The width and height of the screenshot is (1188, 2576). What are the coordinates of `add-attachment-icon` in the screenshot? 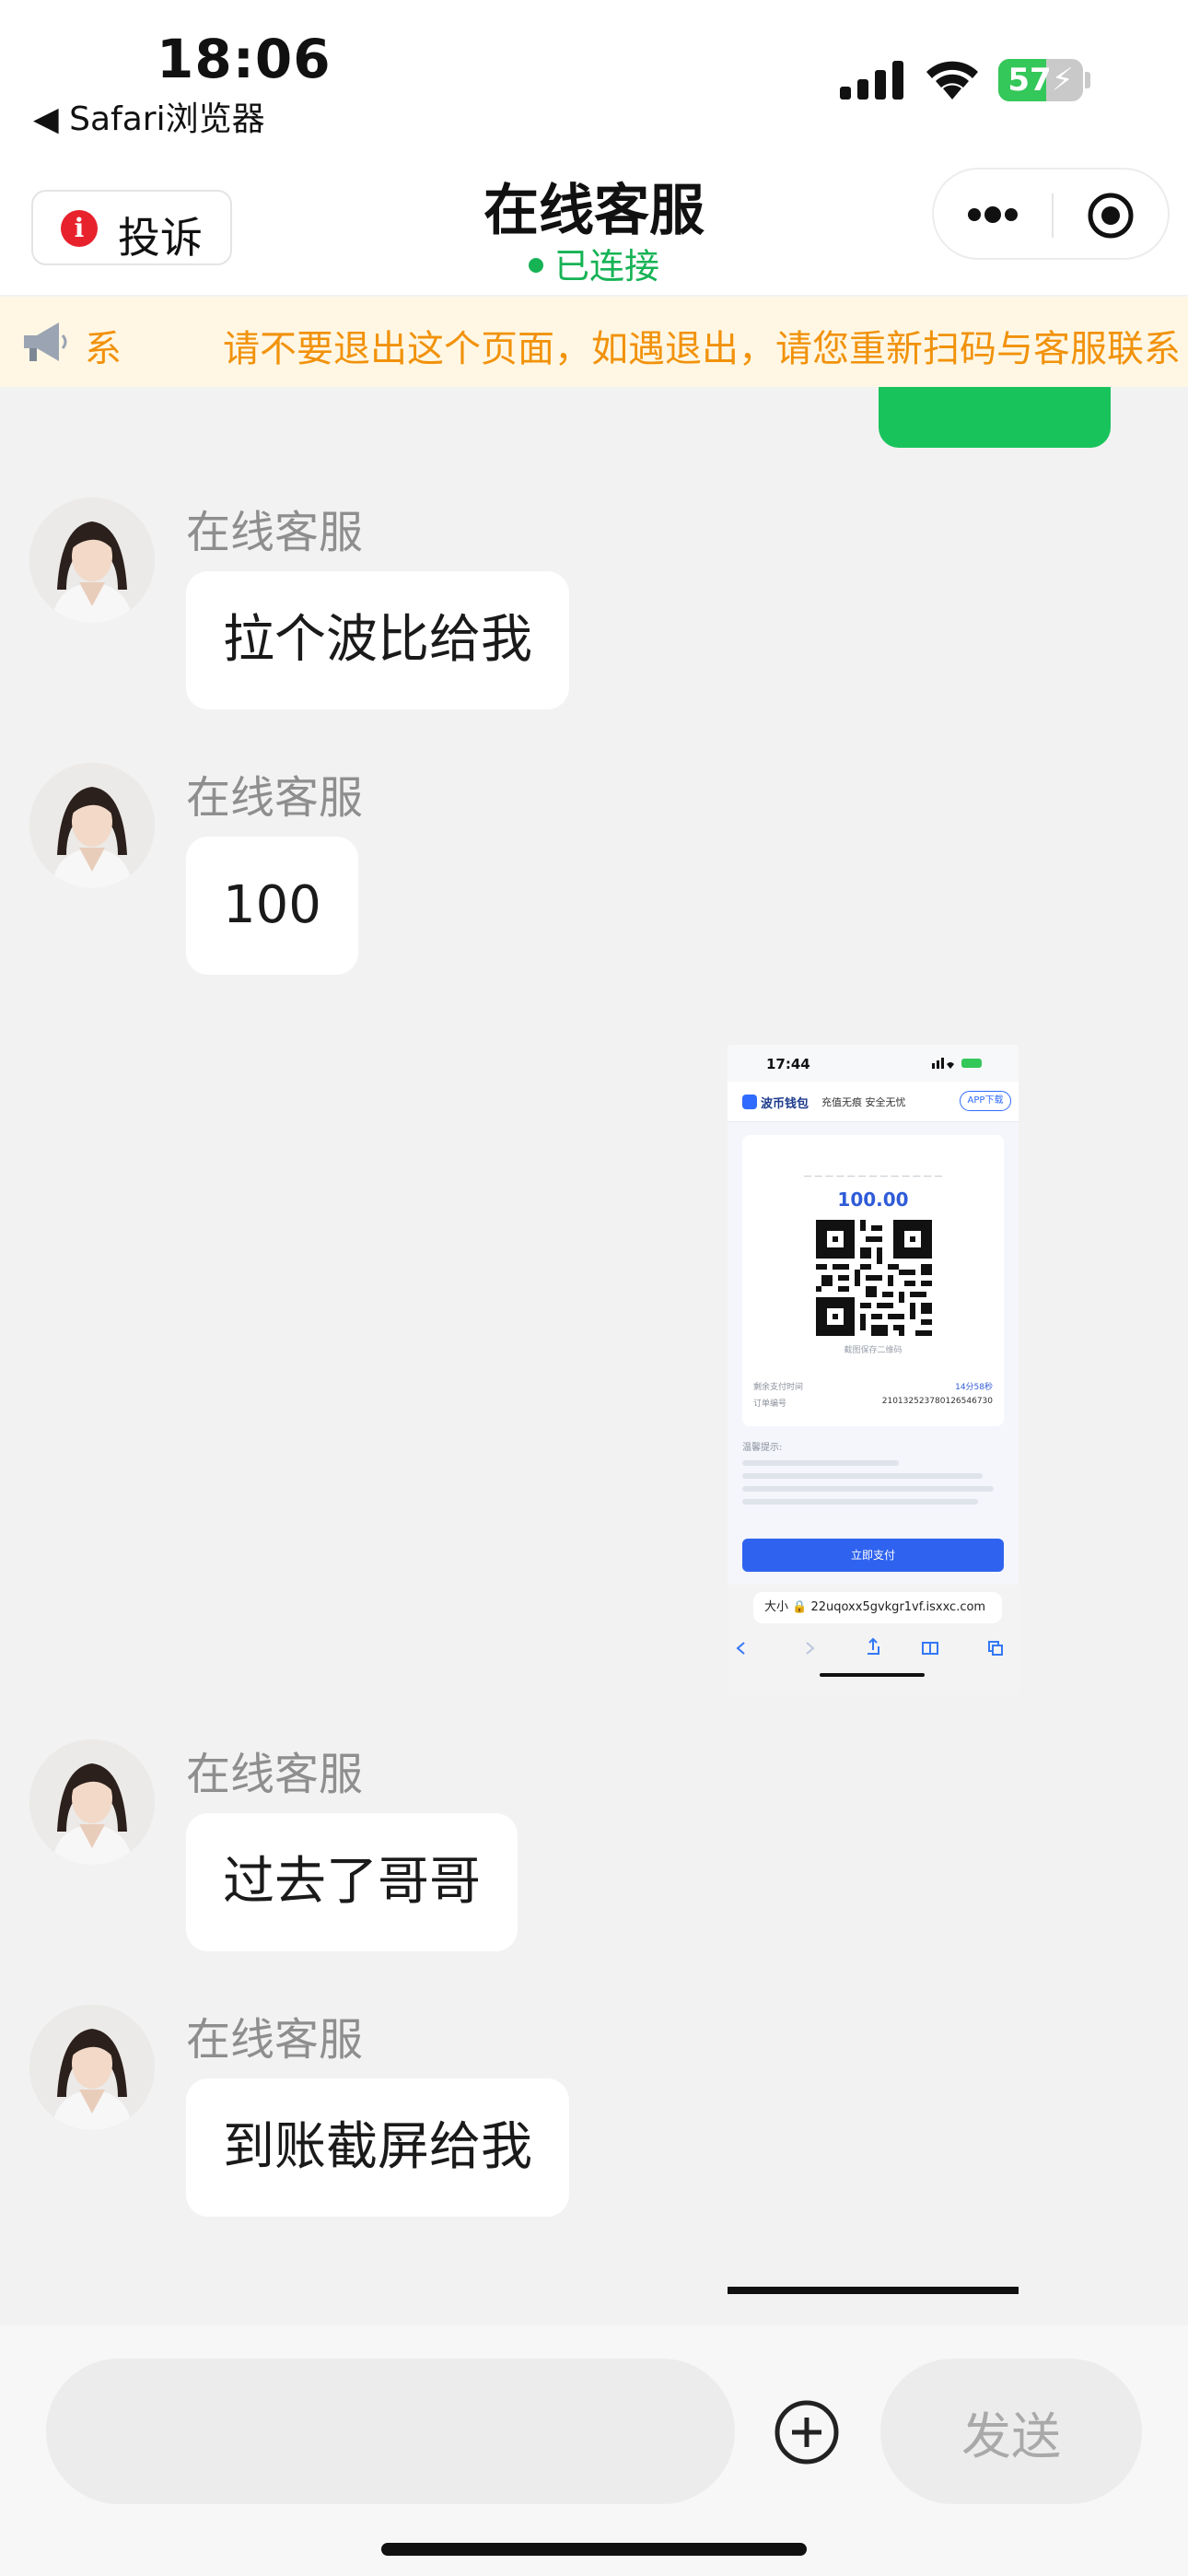 It's located at (807, 2432).